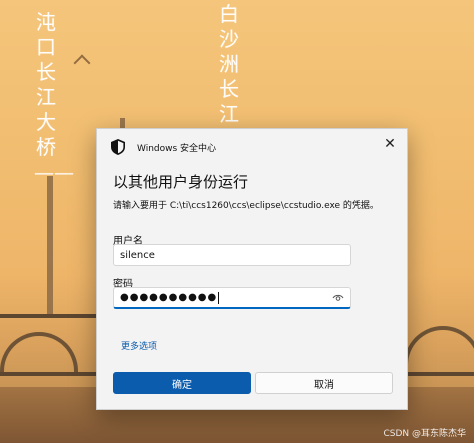 This screenshot has width=474, height=443. What do you see at coordinates (424, 434) in the screenshot?
I see `watermark-text: CSDN @耳东陈杰华` at bounding box center [424, 434].